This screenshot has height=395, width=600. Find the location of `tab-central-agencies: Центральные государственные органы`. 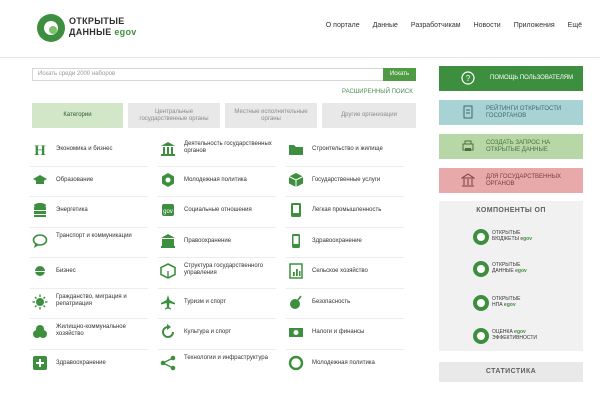

tab-central-agencies: Центральные государственные органы is located at coordinates (174, 115).